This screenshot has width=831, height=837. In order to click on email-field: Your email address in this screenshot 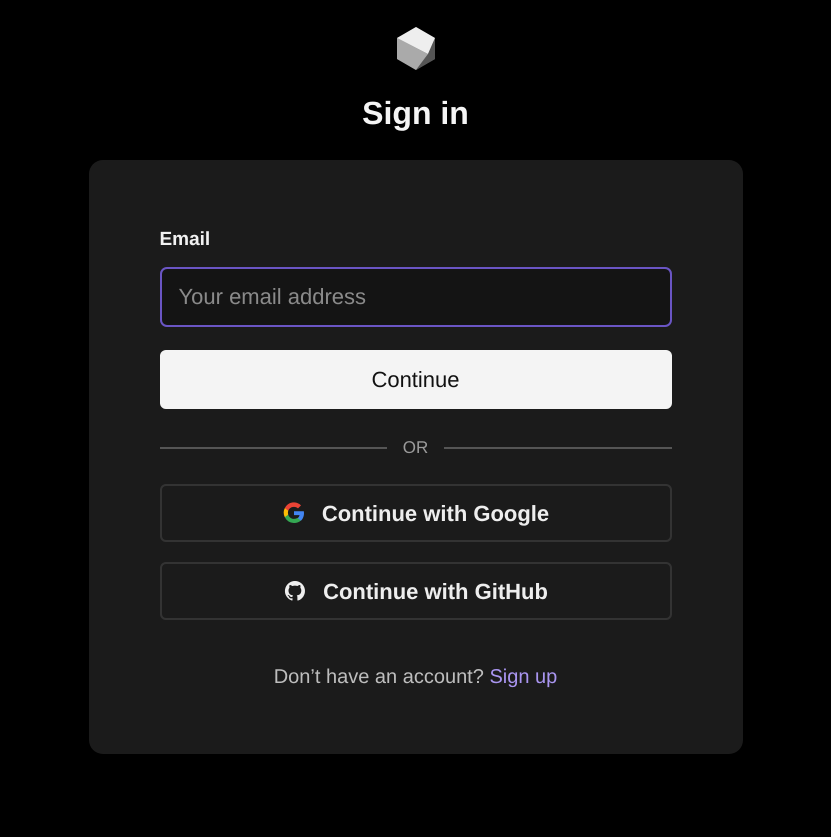, I will do `click(416, 296)`.